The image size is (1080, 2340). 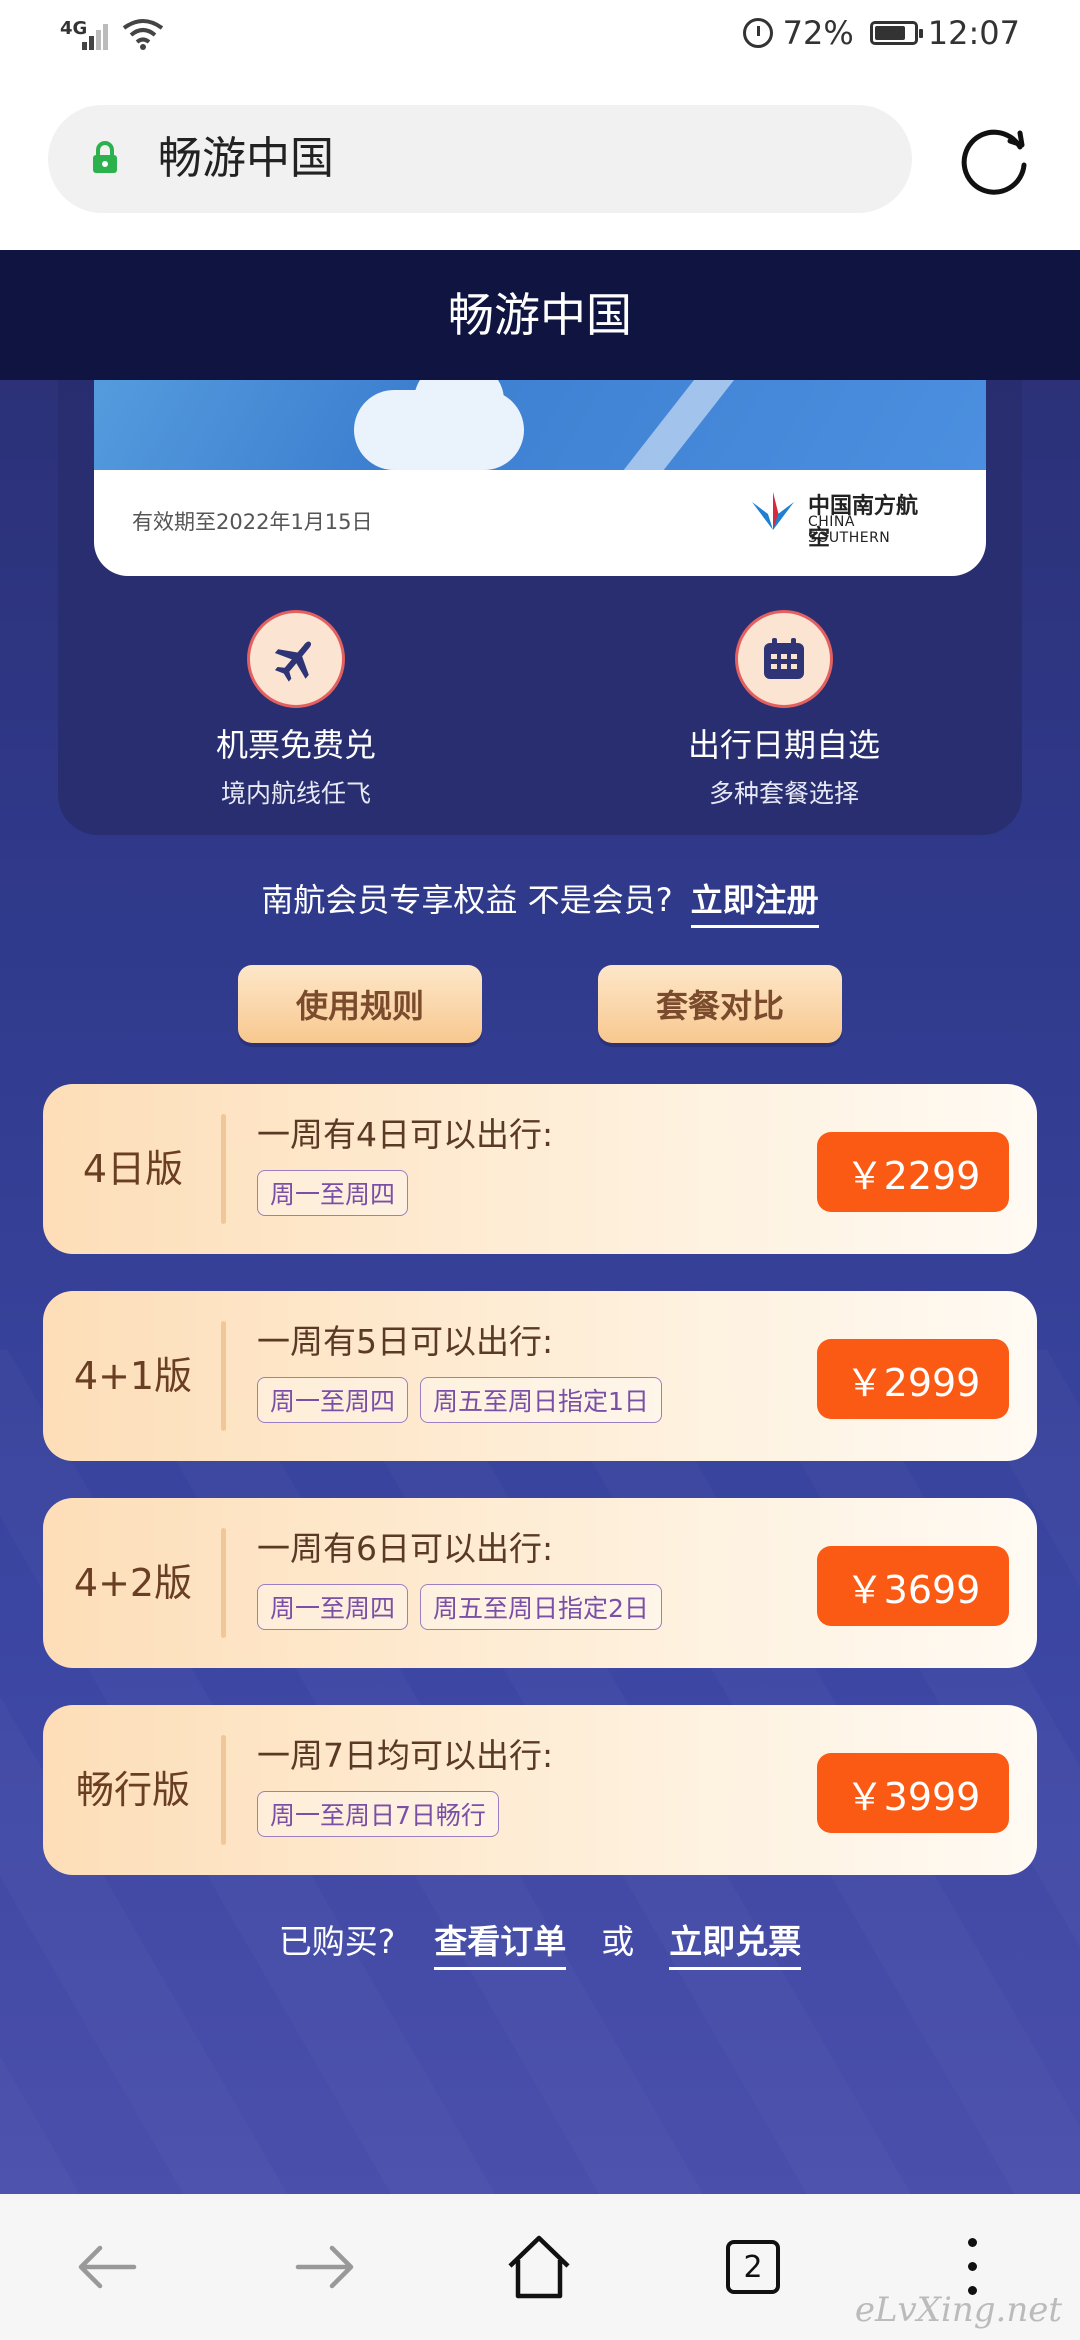 What do you see at coordinates (107, 2267) in the screenshot?
I see `back-icon` at bounding box center [107, 2267].